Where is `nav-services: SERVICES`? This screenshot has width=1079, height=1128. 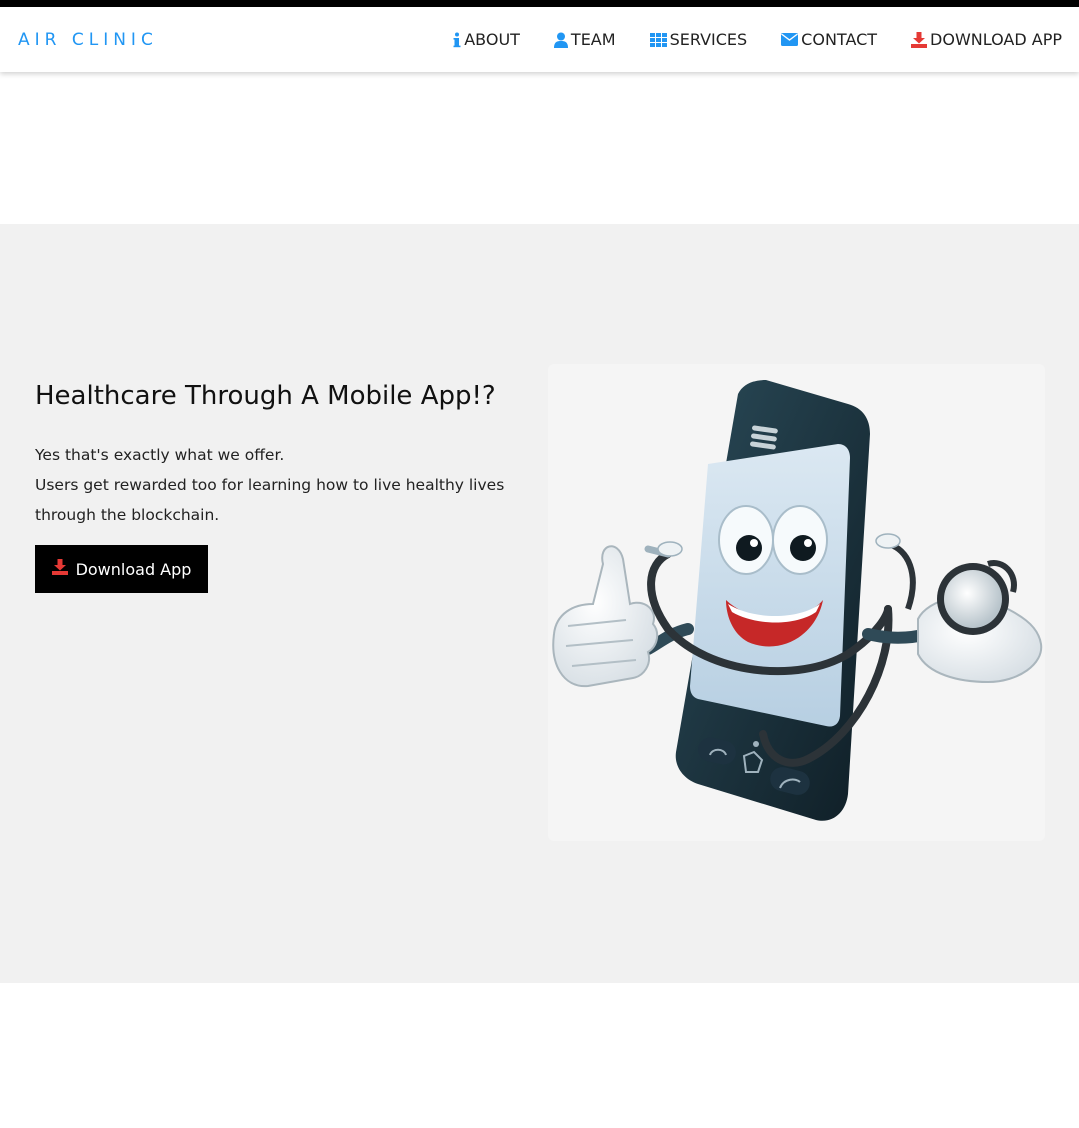 nav-services: SERVICES is located at coordinates (698, 39).